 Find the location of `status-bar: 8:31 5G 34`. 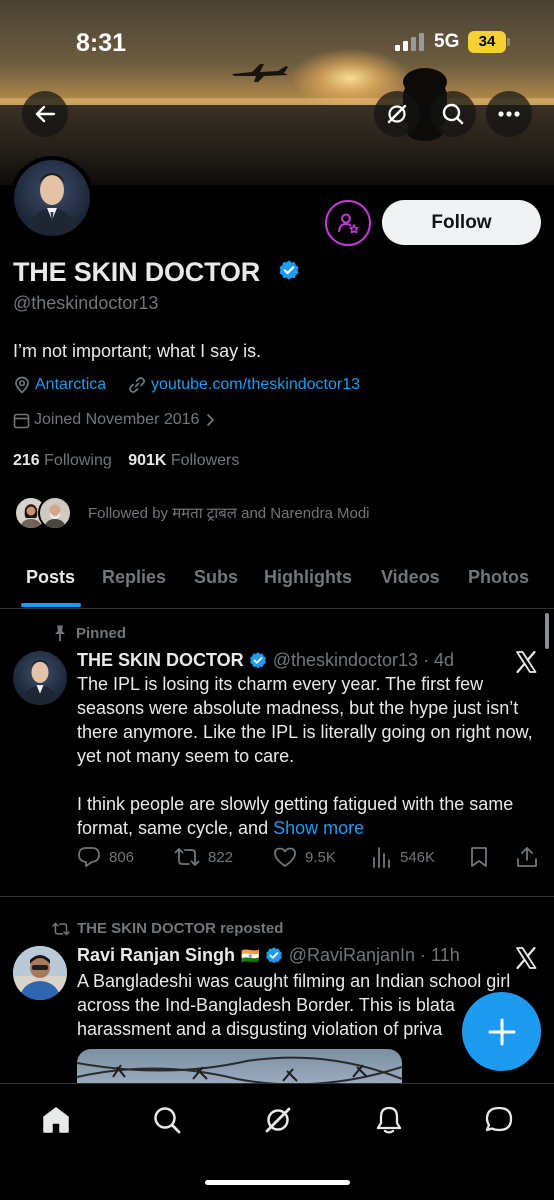

status-bar: 8:31 5G 34 is located at coordinates (277, 40).